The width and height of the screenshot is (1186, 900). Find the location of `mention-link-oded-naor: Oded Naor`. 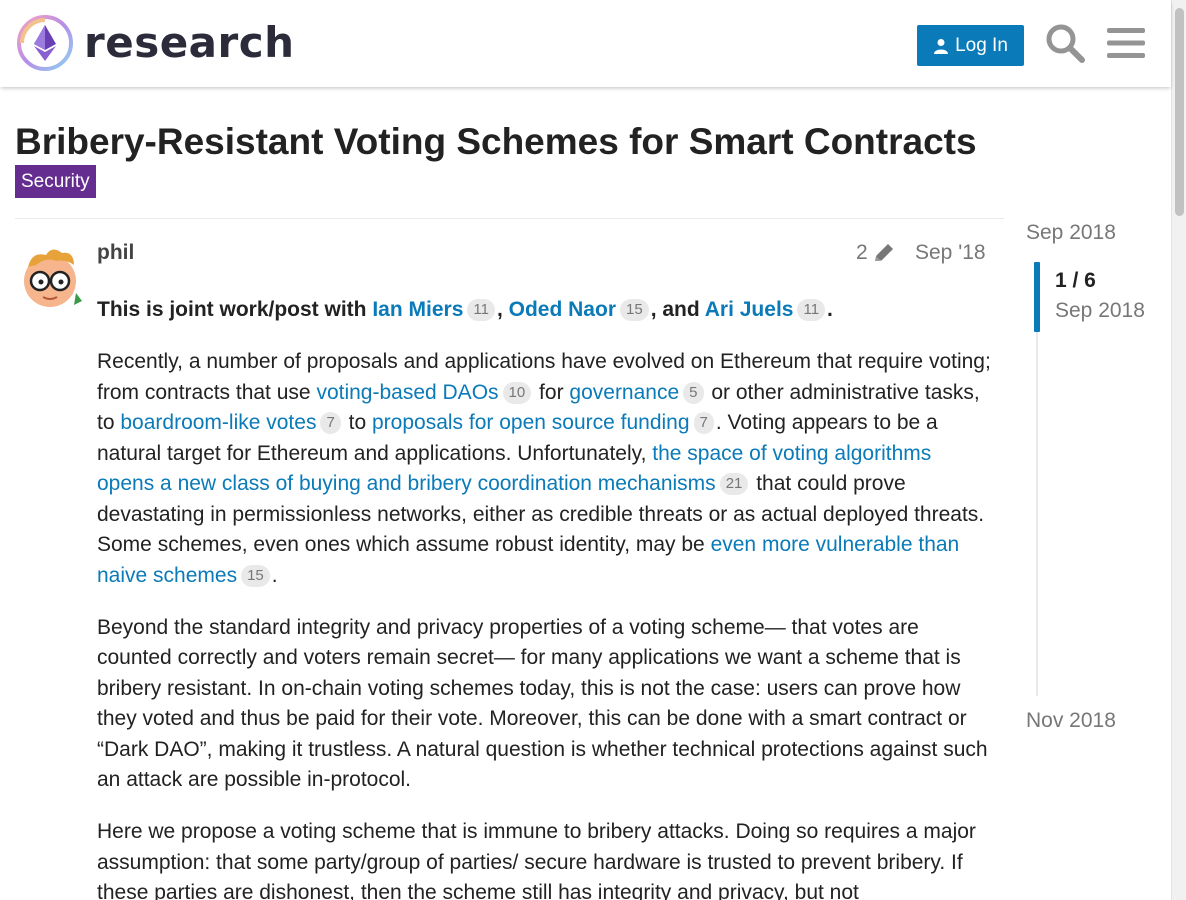

mention-link-oded-naor: Oded Naor is located at coordinates (562, 309).